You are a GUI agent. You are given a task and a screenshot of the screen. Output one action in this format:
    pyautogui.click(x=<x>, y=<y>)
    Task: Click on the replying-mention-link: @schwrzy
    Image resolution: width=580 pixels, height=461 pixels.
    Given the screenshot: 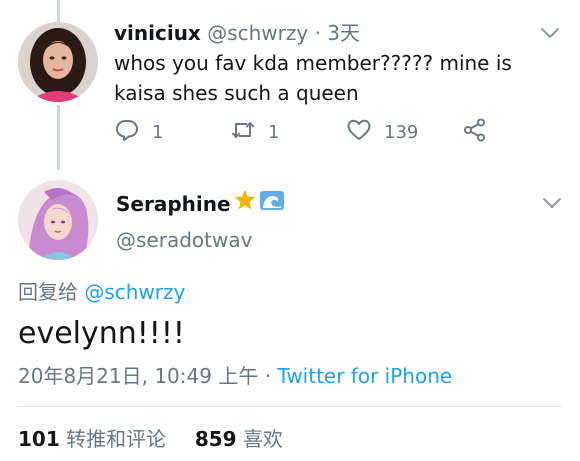 What is the action you would take?
    pyautogui.click(x=134, y=292)
    